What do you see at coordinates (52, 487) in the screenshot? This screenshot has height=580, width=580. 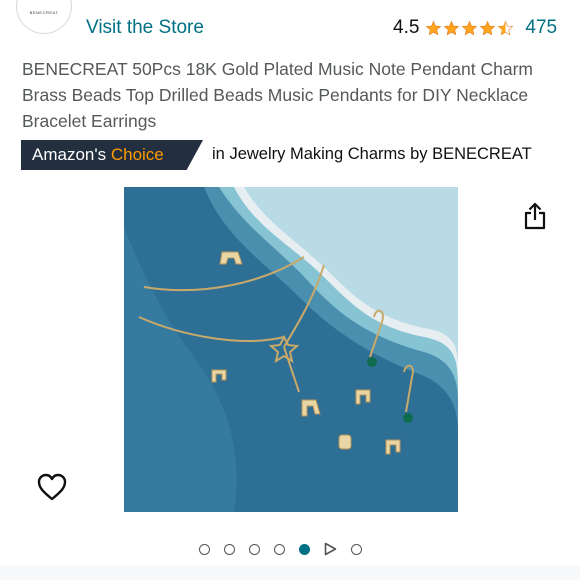 I see `heart-icon` at bounding box center [52, 487].